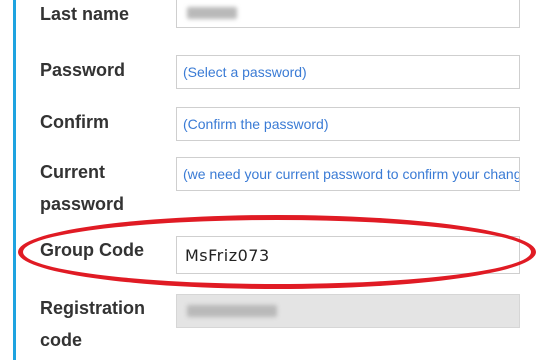 Image resolution: width=538 pixels, height=360 pixels. I want to click on group-code-value: MsFriz073, so click(227, 255).